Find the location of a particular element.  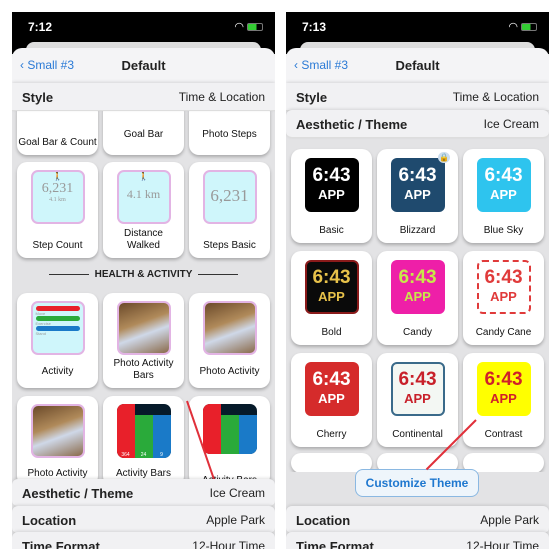

theme-card-bold: 6:43 APP Bold is located at coordinates (331, 298).